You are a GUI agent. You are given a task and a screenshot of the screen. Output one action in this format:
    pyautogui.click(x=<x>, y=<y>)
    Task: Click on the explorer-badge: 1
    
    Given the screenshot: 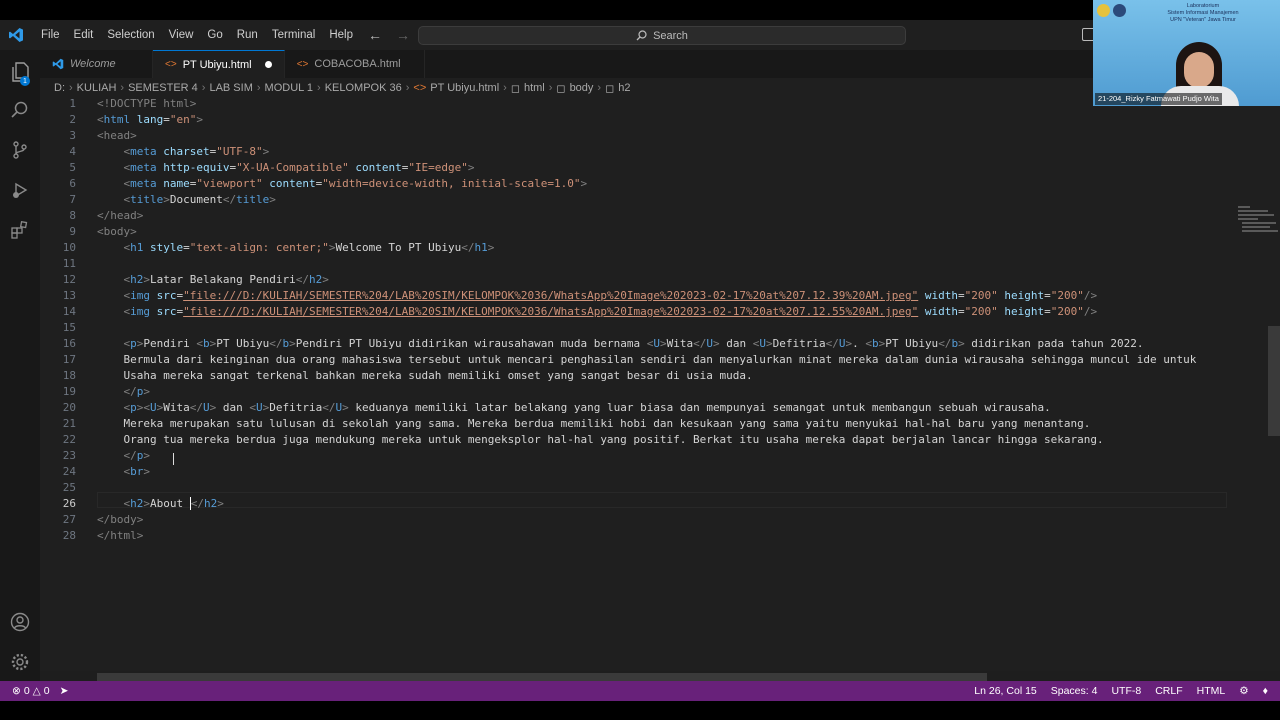 What is the action you would take?
    pyautogui.click(x=25, y=81)
    